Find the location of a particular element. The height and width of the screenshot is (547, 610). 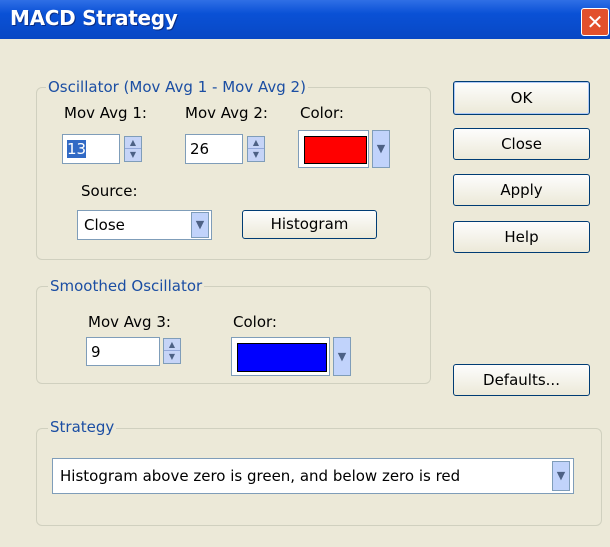

mov-avg2-spin-icon: ▲ ▼ is located at coordinates (256, 149).